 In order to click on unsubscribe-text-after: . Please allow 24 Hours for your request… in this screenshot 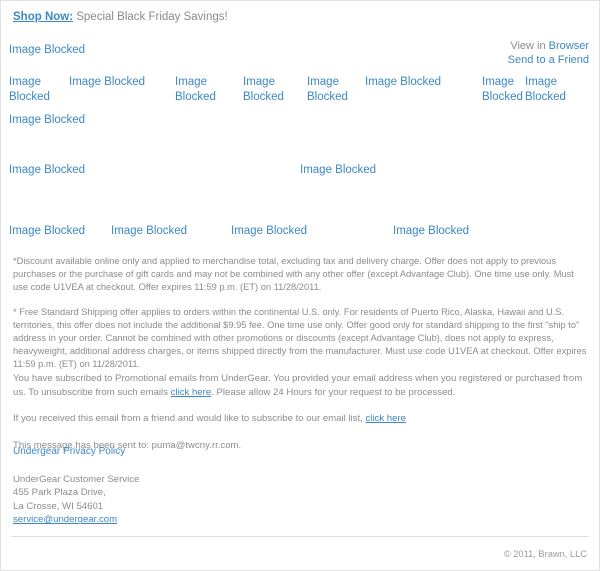, I will do `click(333, 392)`.